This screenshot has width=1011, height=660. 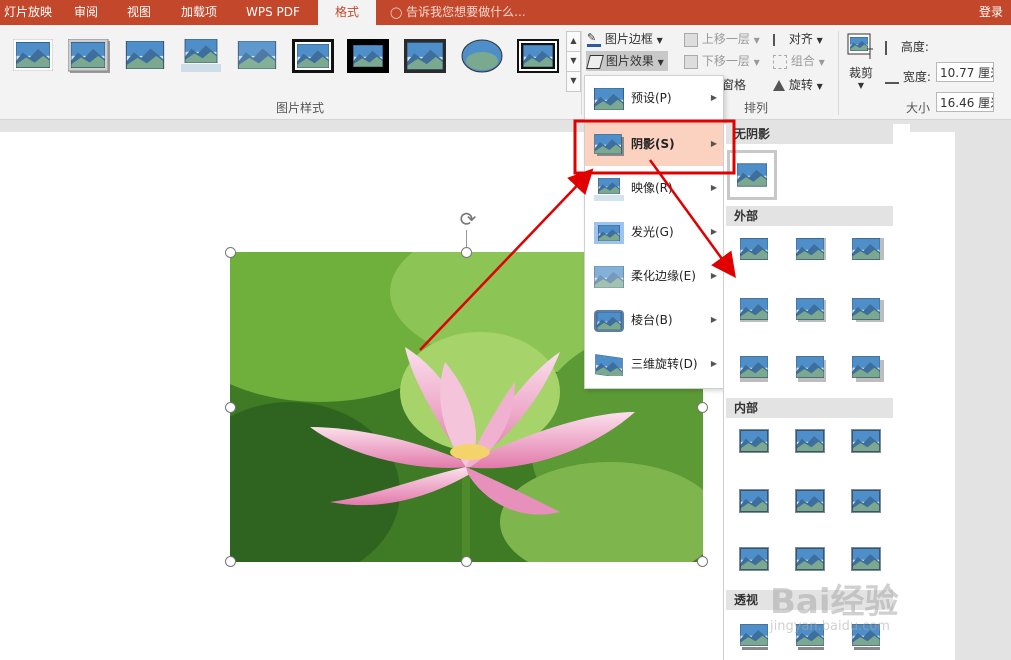 I want to click on style-thumb-double-frame, so click(x=538, y=56).